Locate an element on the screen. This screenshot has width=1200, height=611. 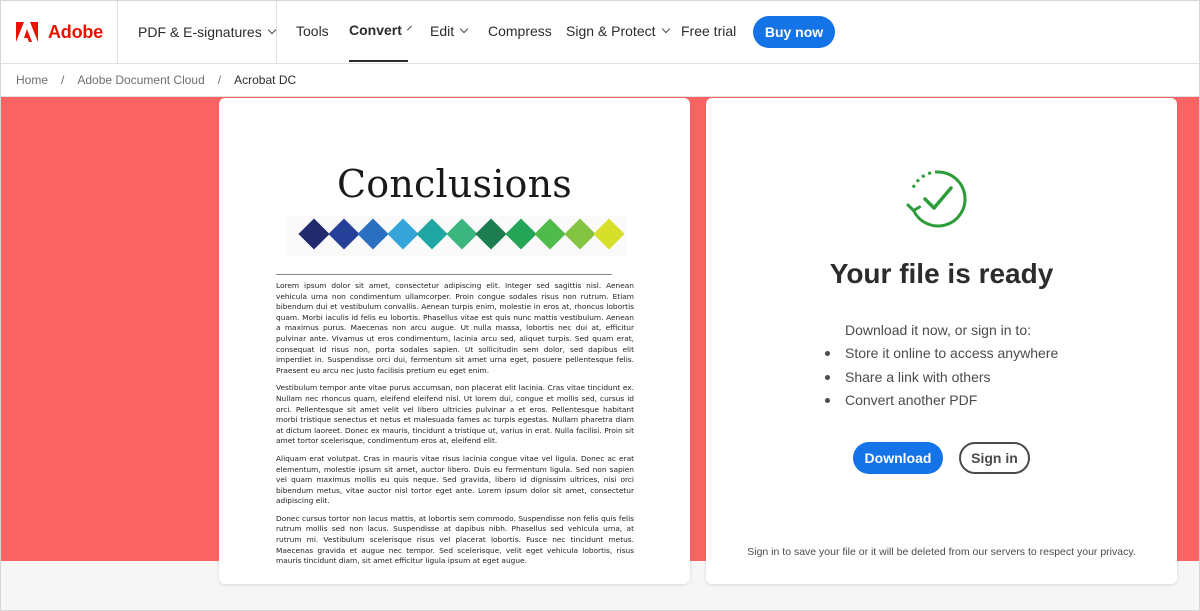
nav-edit: Edit is located at coordinates (449, 31).